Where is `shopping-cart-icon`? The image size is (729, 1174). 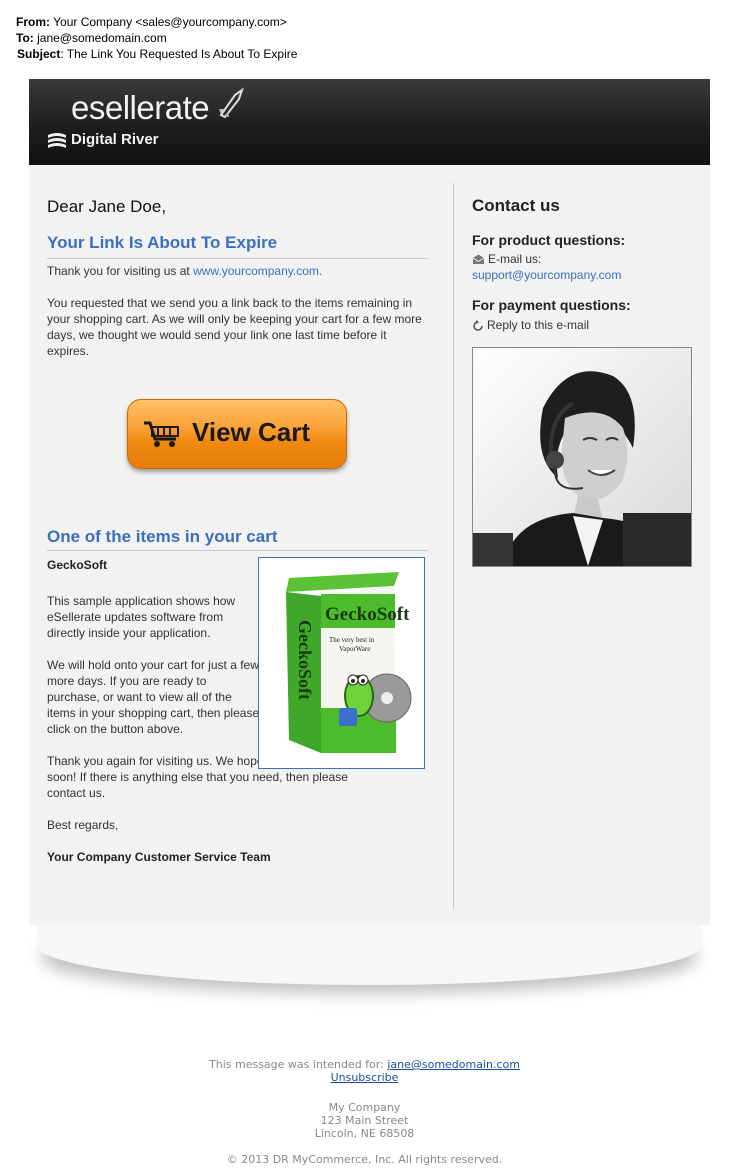 shopping-cart-icon is located at coordinates (161, 434).